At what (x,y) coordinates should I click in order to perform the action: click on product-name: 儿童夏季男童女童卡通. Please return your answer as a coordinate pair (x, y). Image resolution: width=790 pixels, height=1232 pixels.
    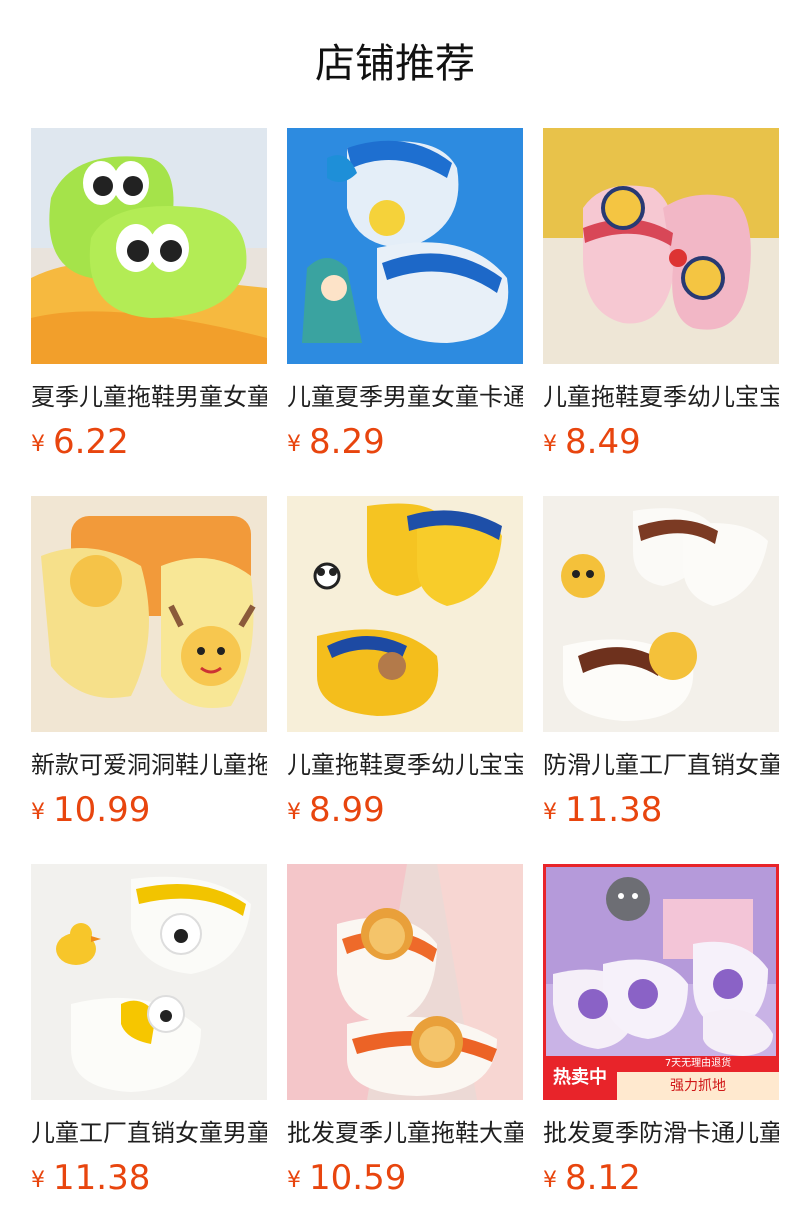
    Looking at the image, I should click on (405, 397).